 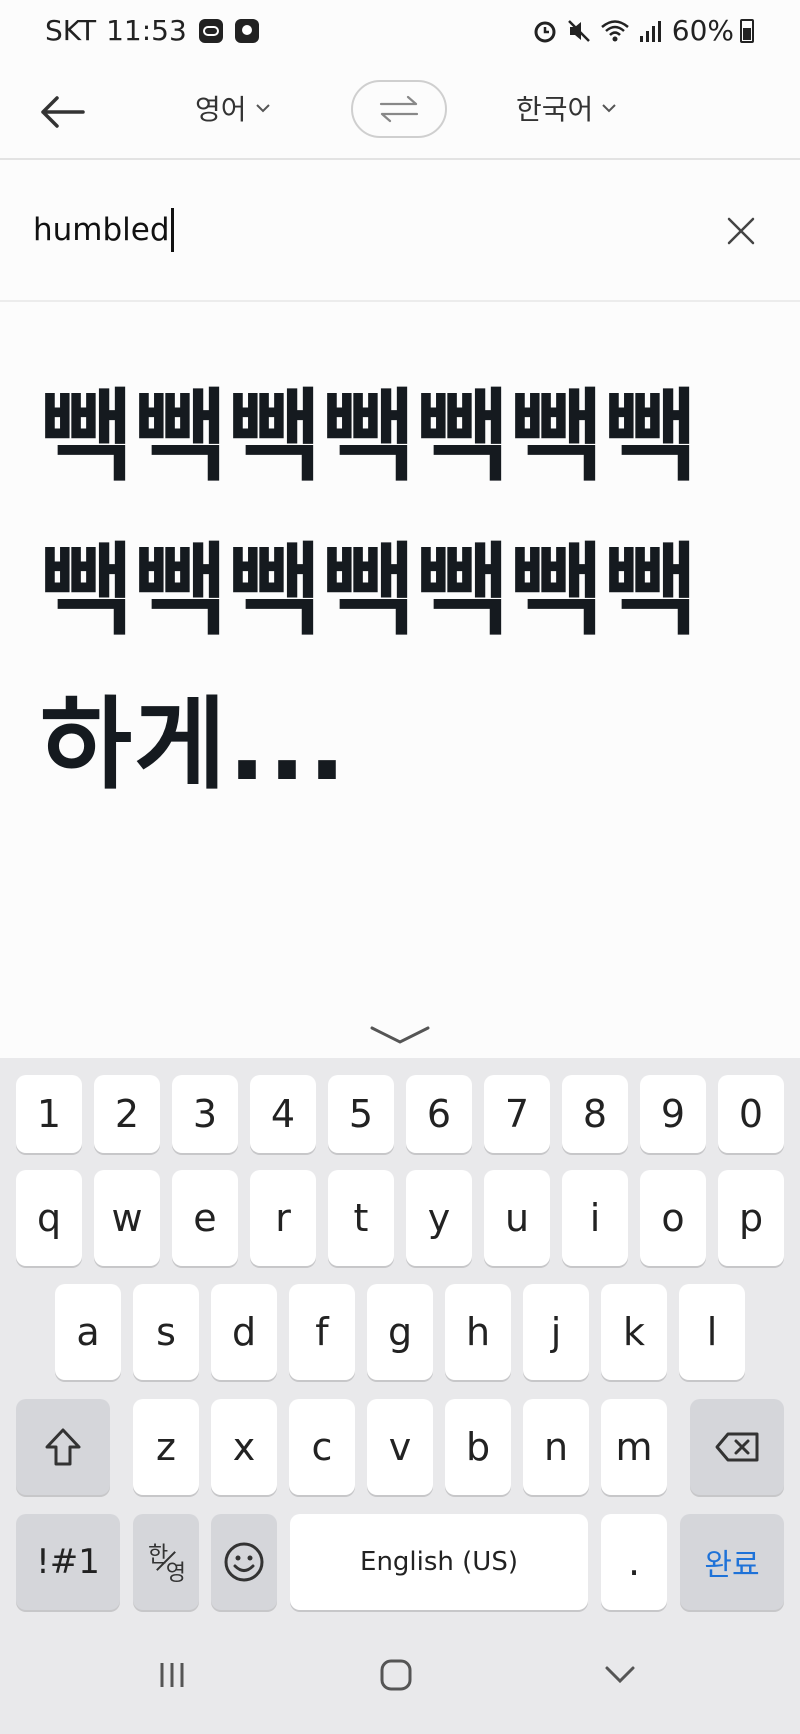 I want to click on clock: 11:53, so click(x=146, y=30).